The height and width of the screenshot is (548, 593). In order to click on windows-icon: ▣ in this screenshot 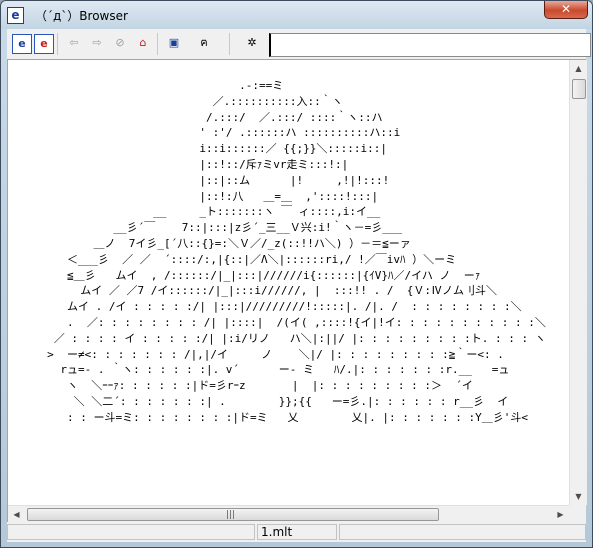, I will do `click(174, 43)`.